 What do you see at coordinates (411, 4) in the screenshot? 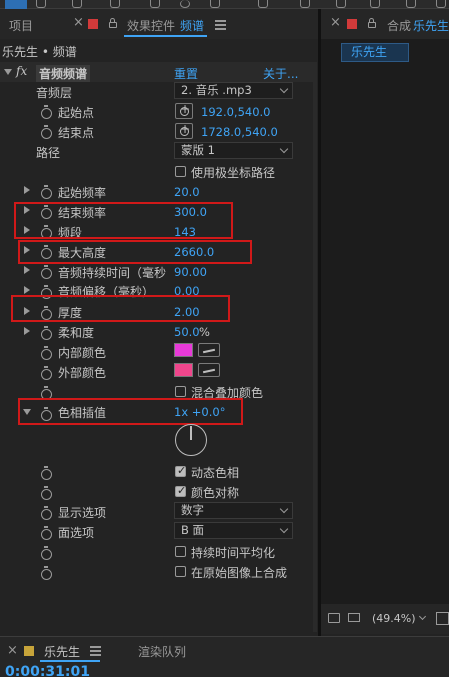
I see `eraser-tool-icon` at bounding box center [411, 4].